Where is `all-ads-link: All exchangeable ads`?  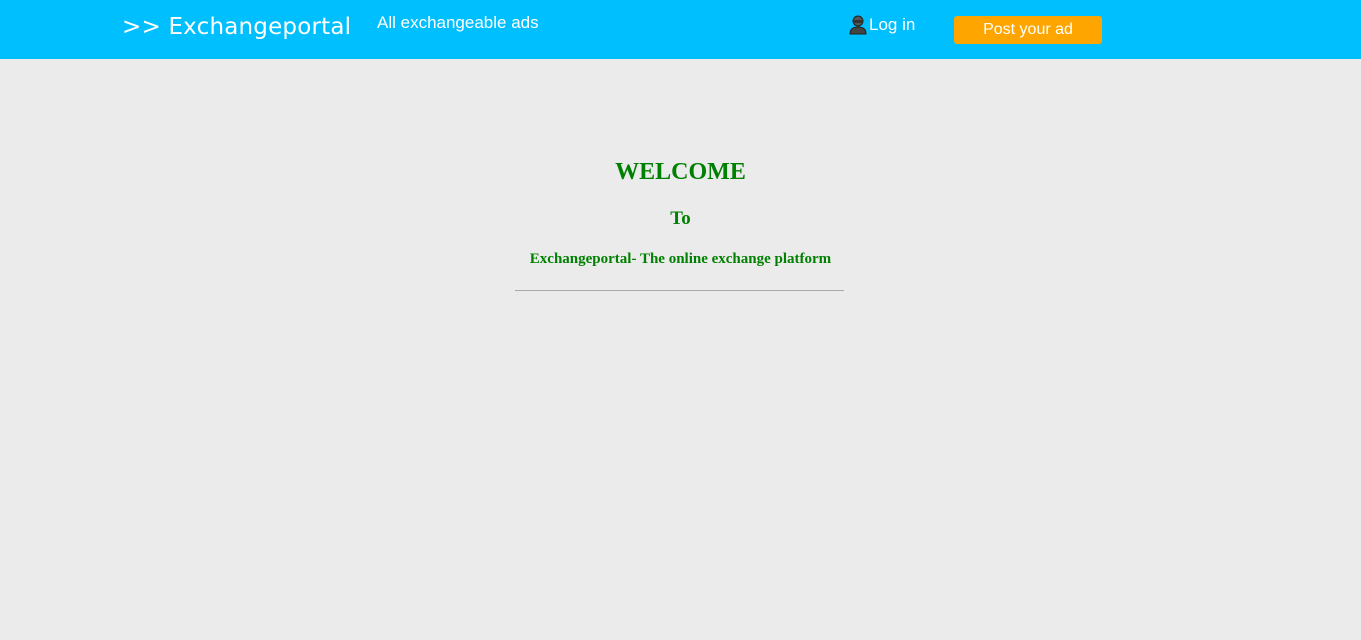 all-ads-link: All exchangeable ads is located at coordinates (458, 23).